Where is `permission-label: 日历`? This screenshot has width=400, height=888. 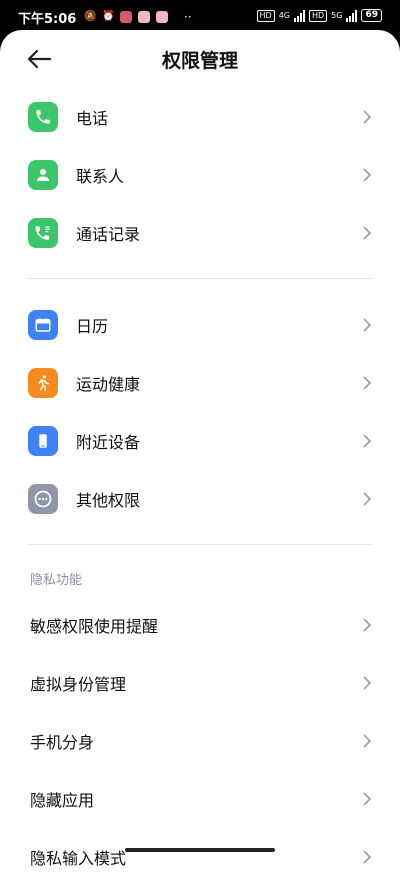
permission-label: 日历 is located at coordinates (92, 326).